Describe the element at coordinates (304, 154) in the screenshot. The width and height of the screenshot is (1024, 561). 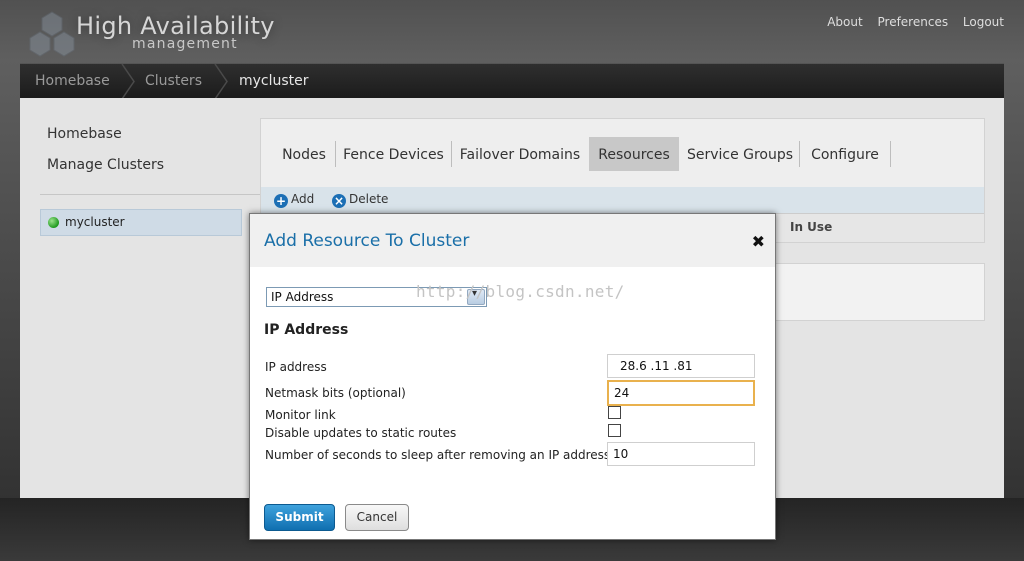
I see `tab-nodes: Nodes` at that location.